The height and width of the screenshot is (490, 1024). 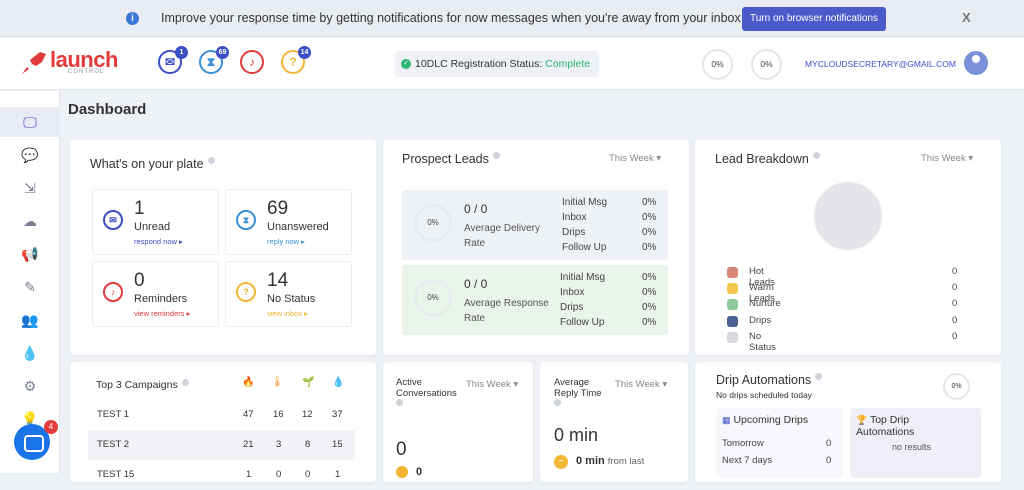 What do you see at coordinates (181, 52) in the screenshot?
I see `messages-badge: 1` at bounding box center [181, 52].